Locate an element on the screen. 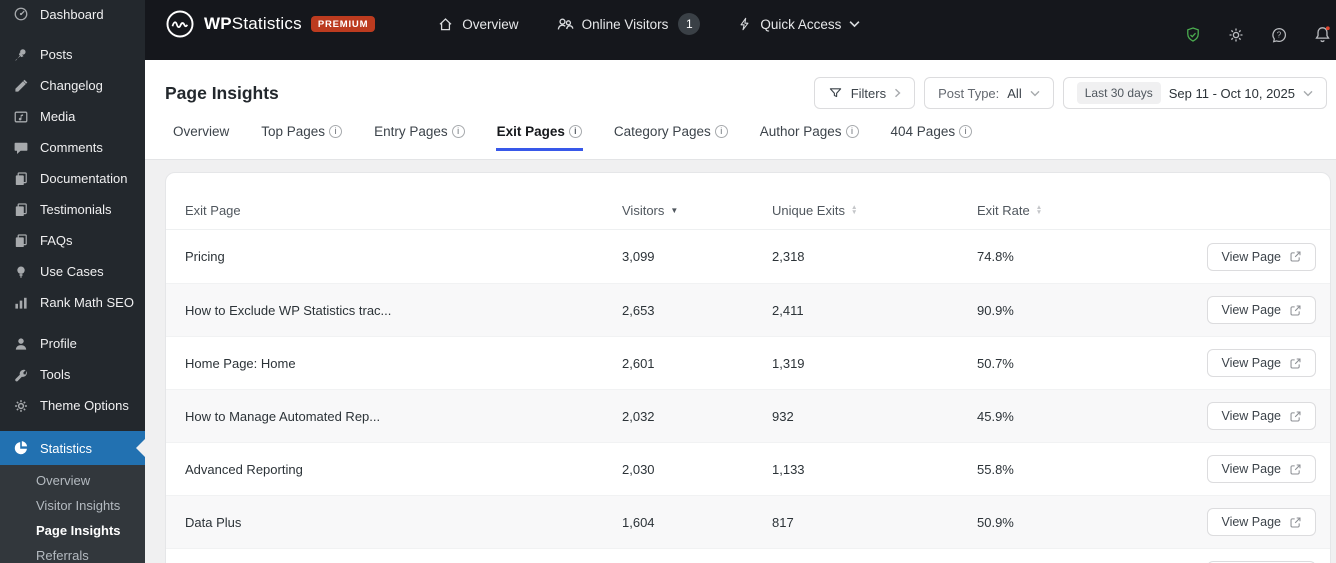  media-icon is located at coordinates (21, 117).